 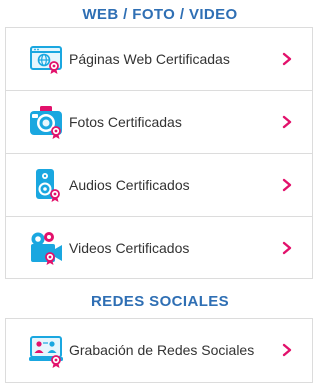 I want to click on camera-certified-icon, so click(x=46, y=122).